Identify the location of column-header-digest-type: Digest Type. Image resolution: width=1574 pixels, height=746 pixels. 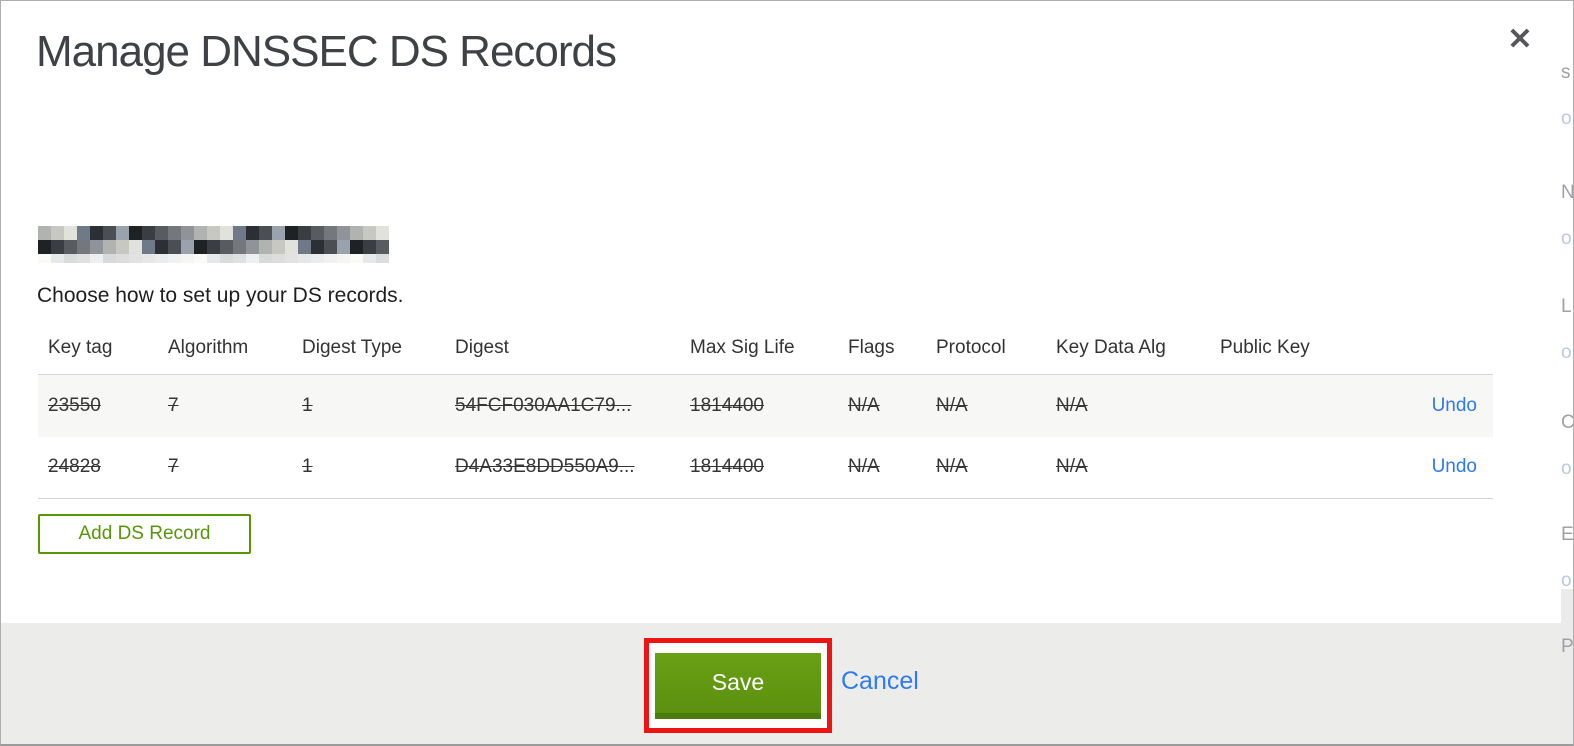
(368, 354).